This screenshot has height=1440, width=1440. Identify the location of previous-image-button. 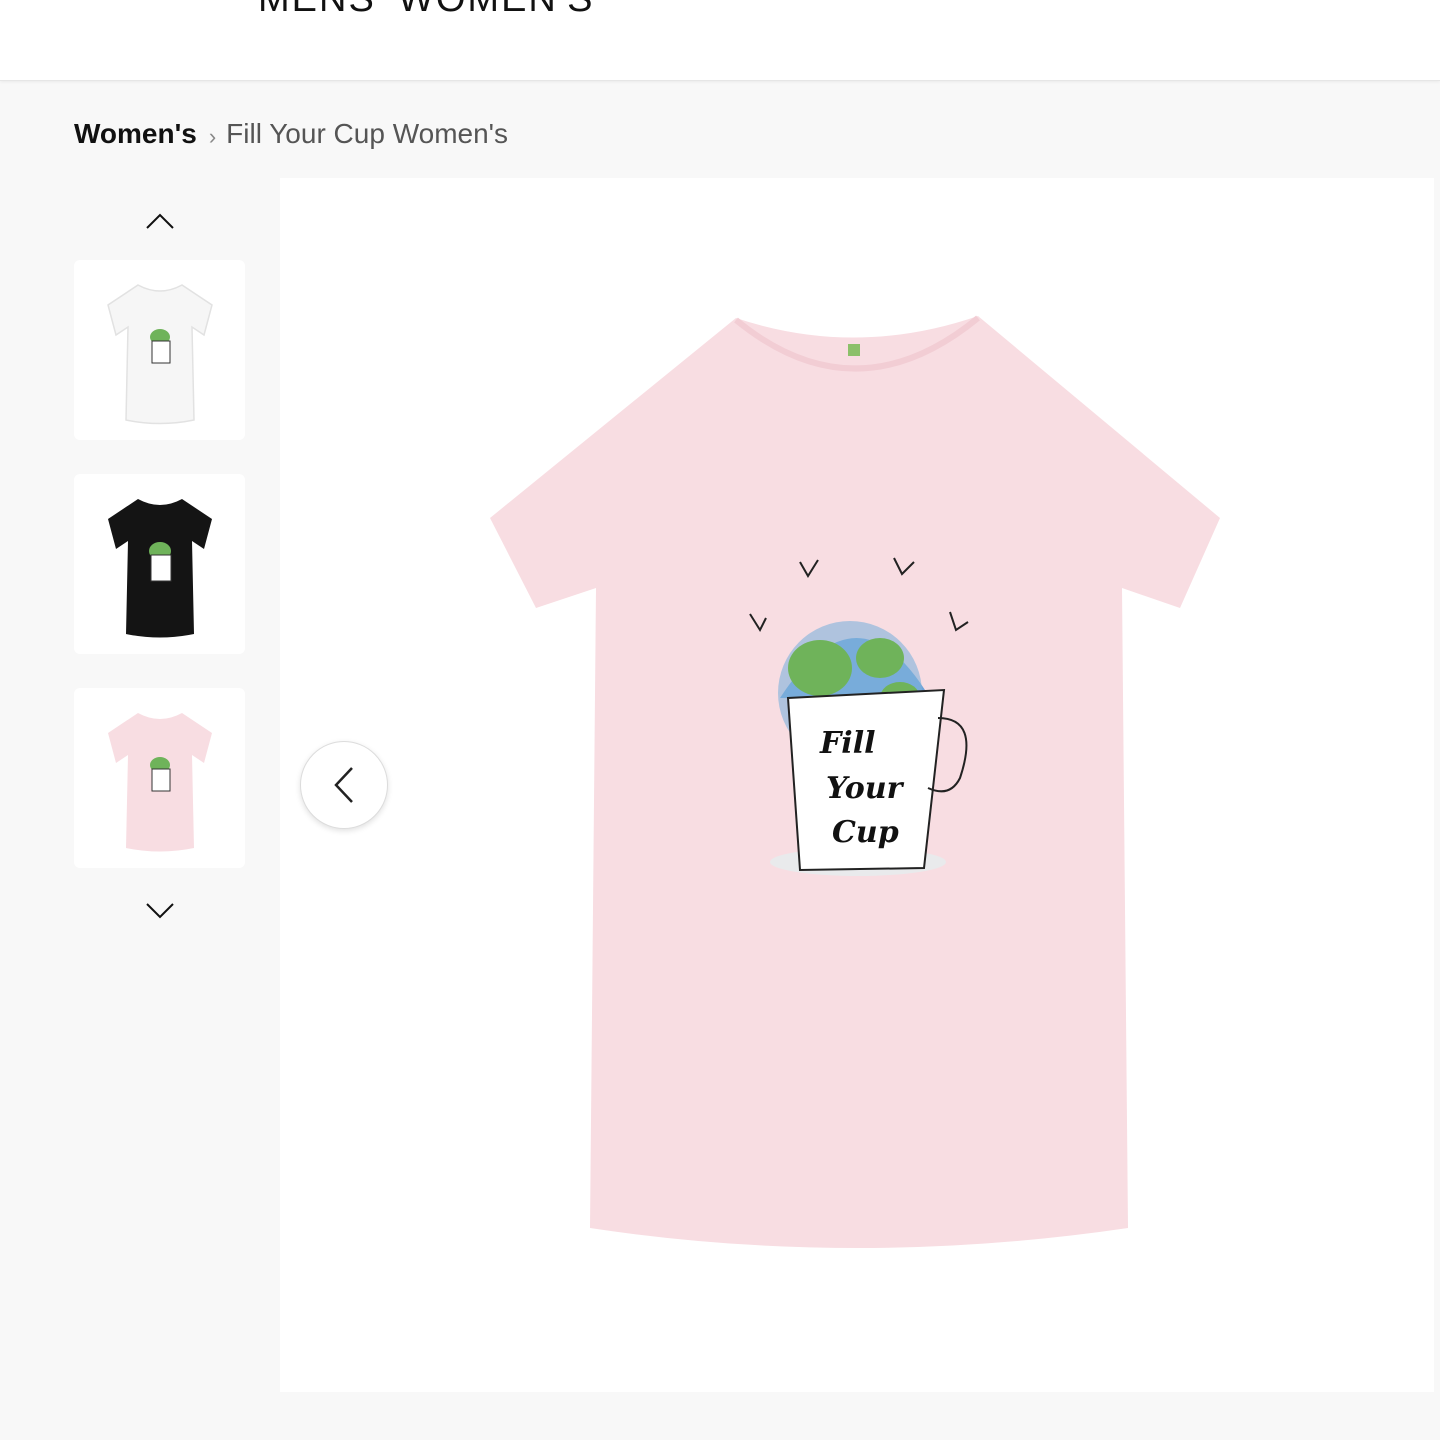
(344, 785).